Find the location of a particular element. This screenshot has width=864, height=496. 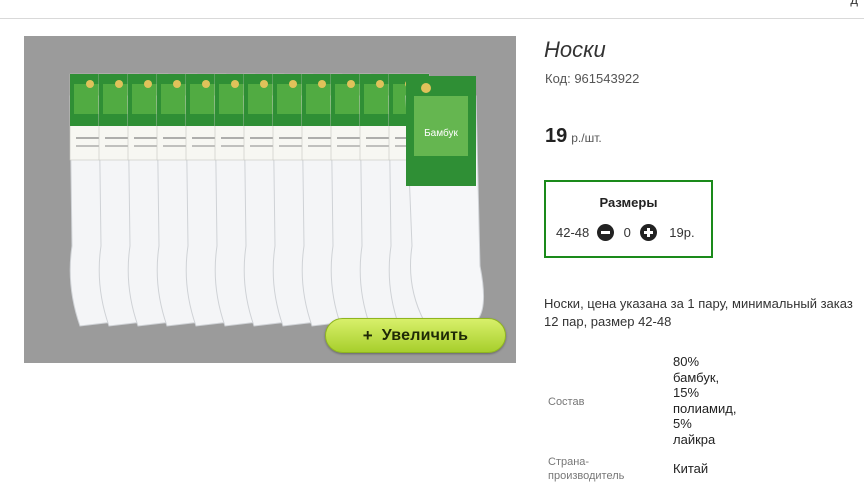

sock-label-text: Бамбук is located at coordinates (441, 133).